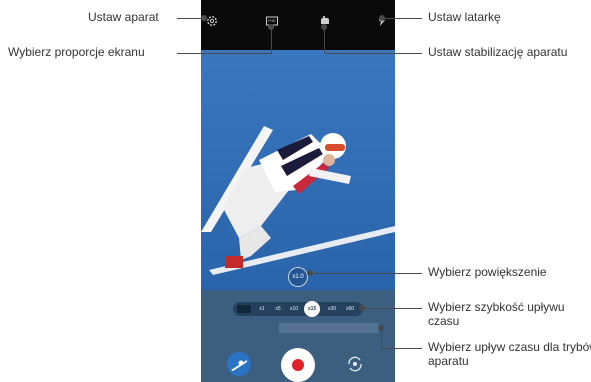  Describe the element at coordinates (366, 273) in the screenshot. I see `leader-select-zoom` at that location.